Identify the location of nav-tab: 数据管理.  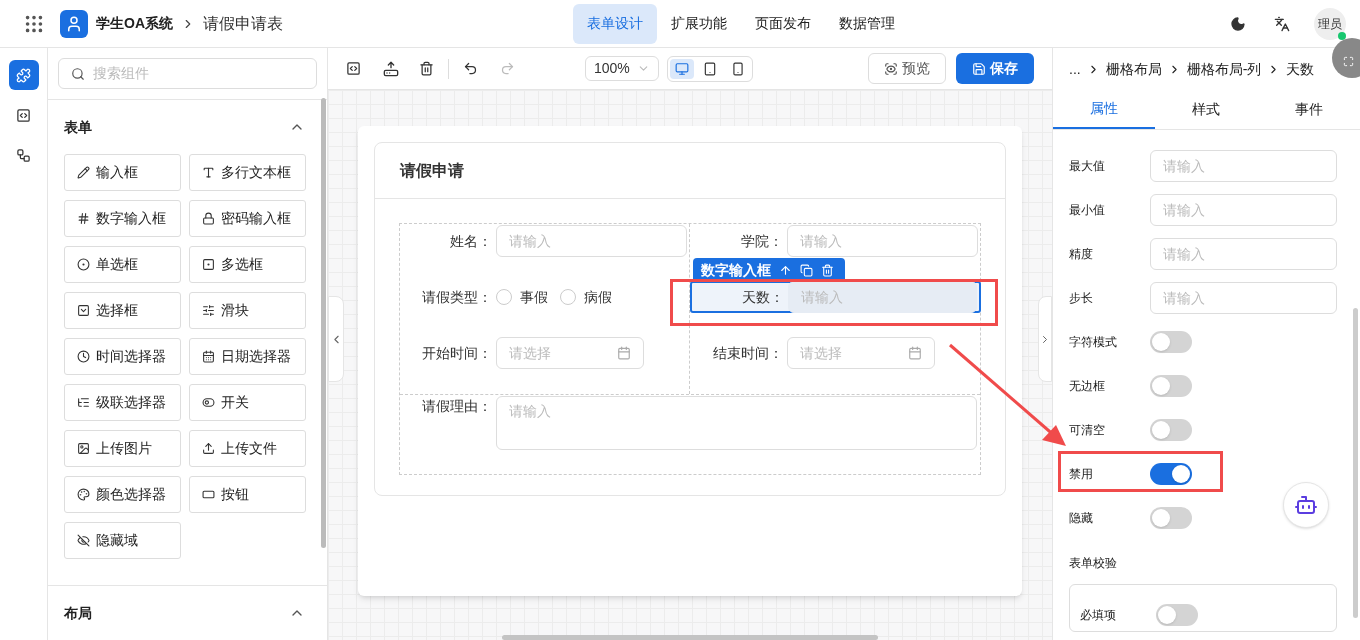
(867, 23).